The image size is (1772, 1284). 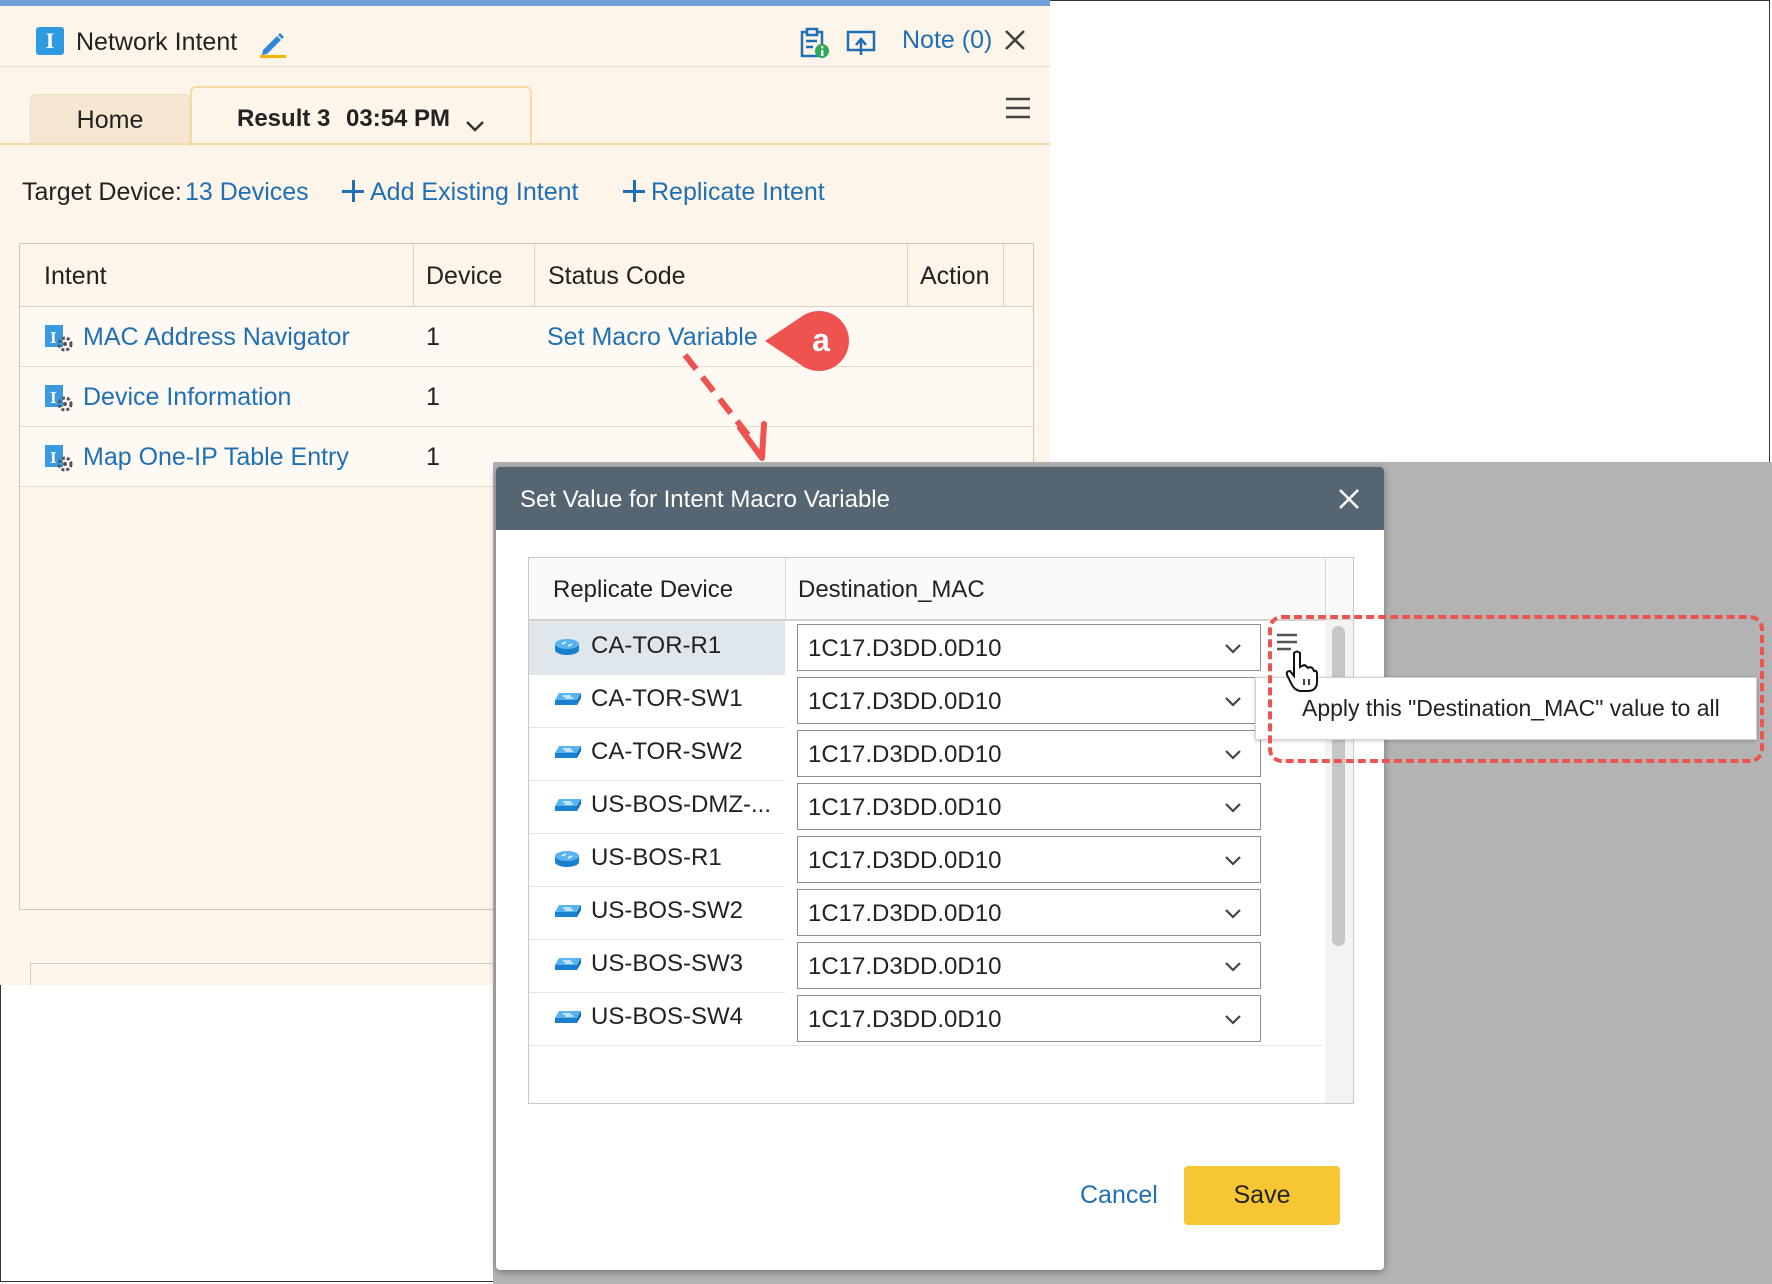 What do you see at coordinates (216, 457) in the screenshot?
I see `intent-name-link: Map One-IP Table Entry` at bounding box center [216, 457].